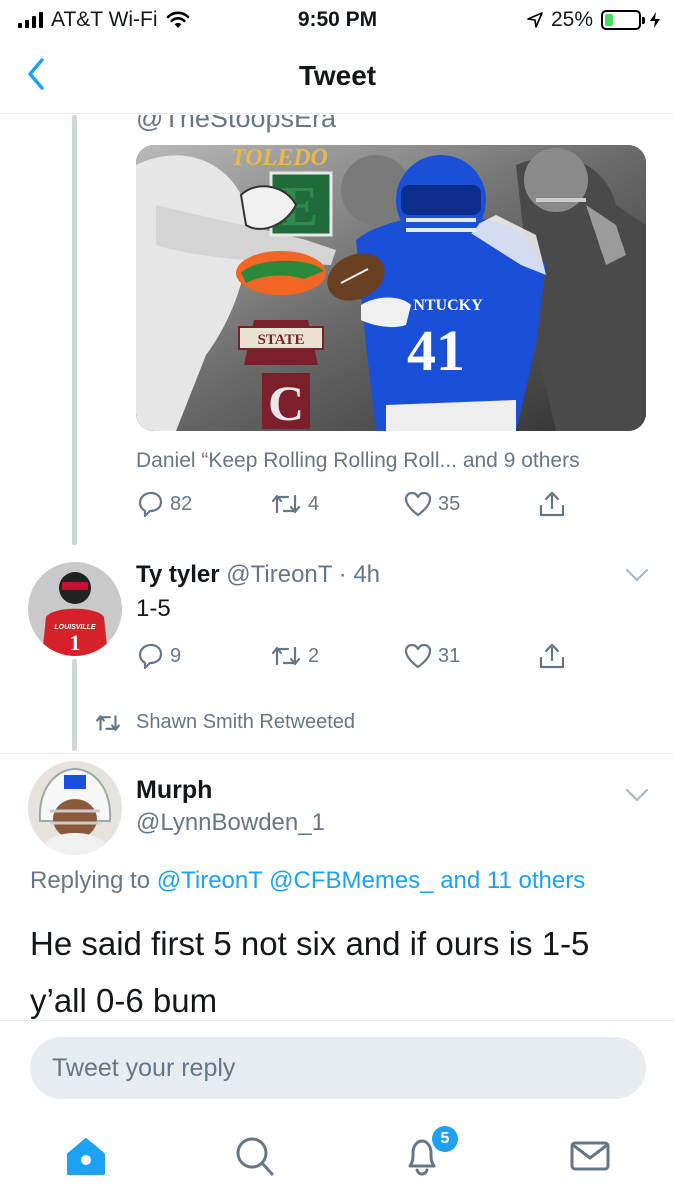 This screenshot has width=675, height=1200. Describe the element at coordinates (448, 305) in the screenshot. I see `jersey-text: NTUCKY` at that location.